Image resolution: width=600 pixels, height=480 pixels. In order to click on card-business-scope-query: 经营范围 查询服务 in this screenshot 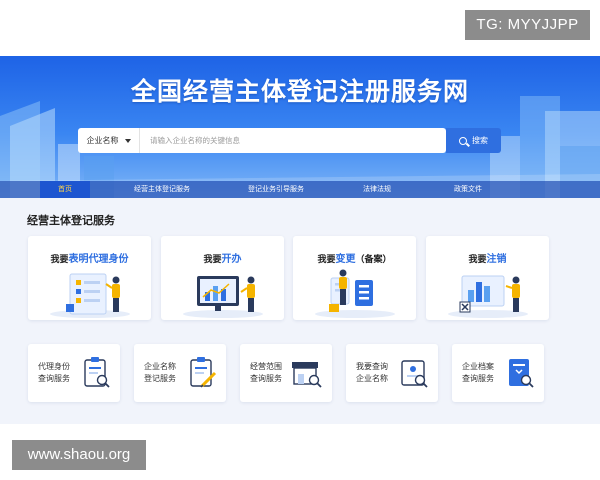, I will do `click(286, 373)`.